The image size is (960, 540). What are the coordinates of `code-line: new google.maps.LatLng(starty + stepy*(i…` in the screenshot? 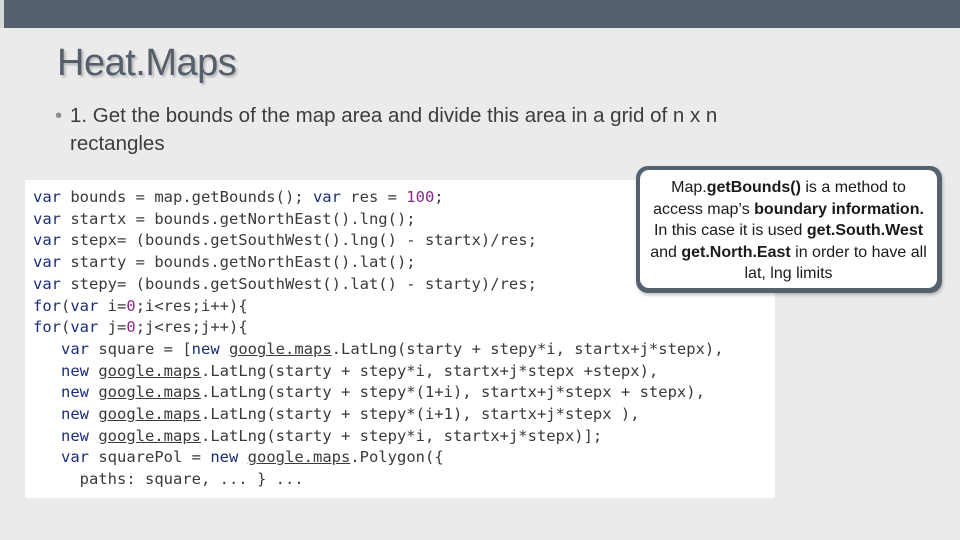 It's located at (350, 414).